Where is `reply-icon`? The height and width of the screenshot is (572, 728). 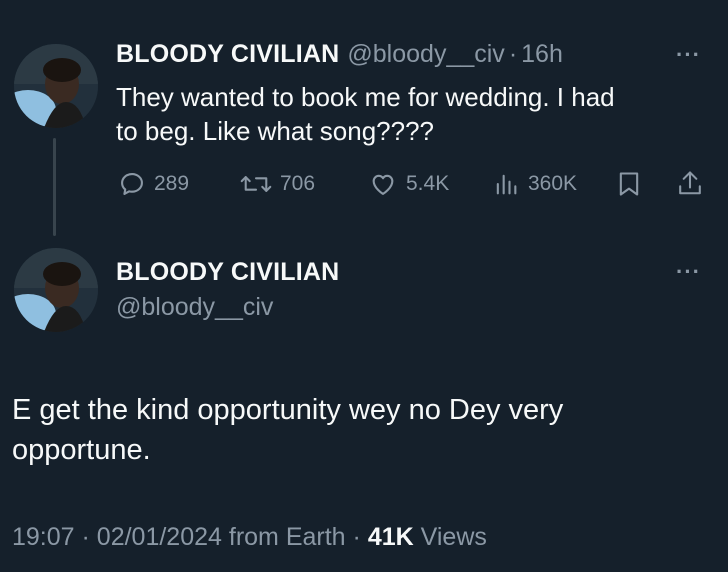
reply-icon is located at coordinates (132, 184).